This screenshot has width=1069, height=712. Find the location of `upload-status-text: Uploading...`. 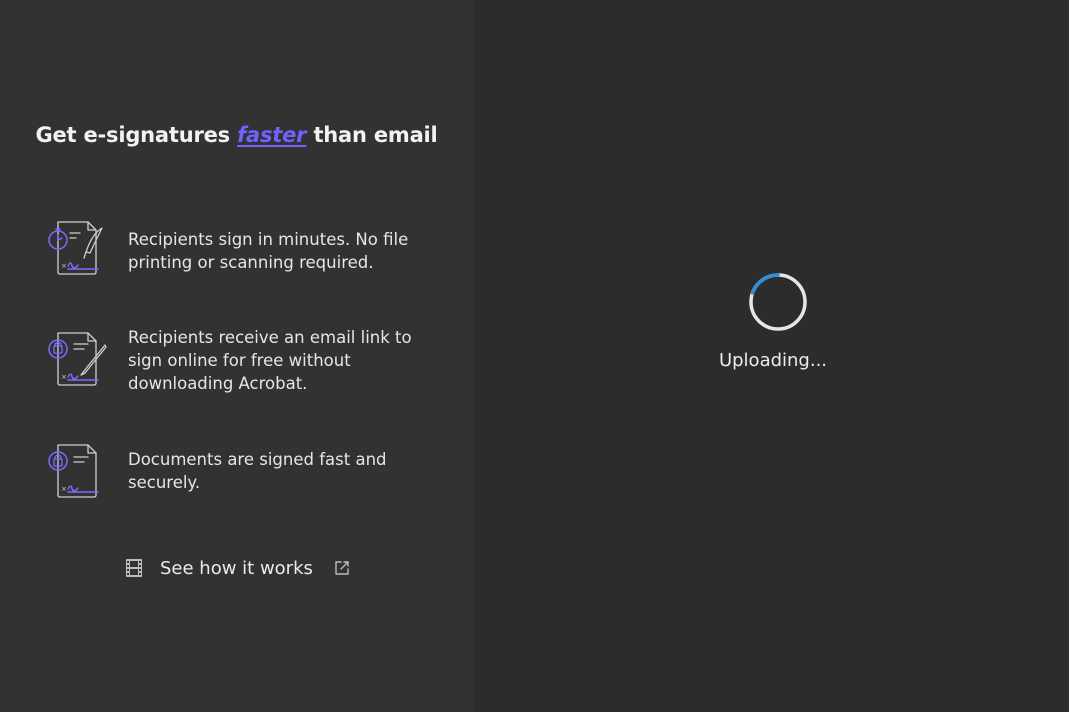

upload-status-text: Uploading... is located at coordinates (773, 360).